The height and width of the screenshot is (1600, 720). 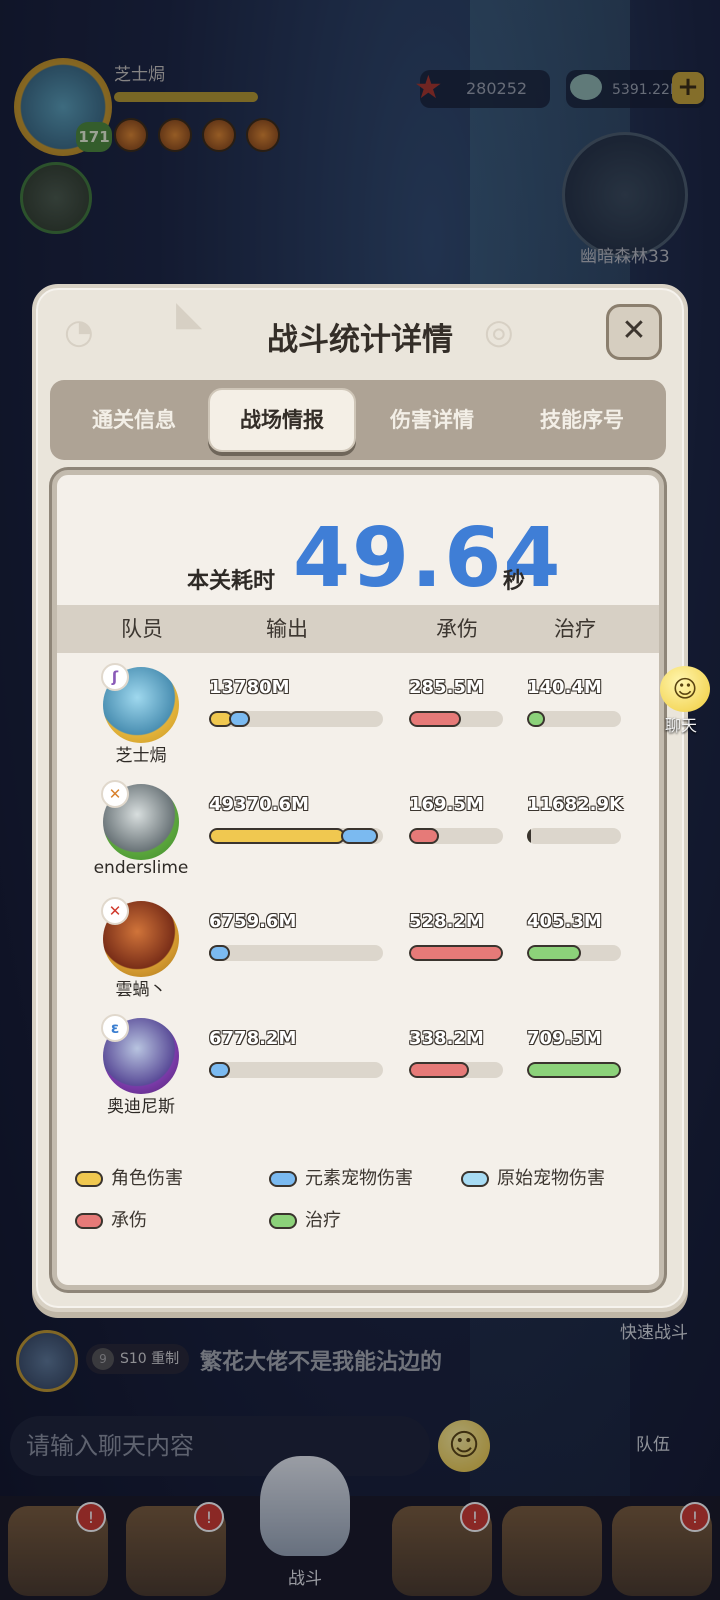 I want to click on tab-skill-order: 技能序号, so click(x=582, y=420).